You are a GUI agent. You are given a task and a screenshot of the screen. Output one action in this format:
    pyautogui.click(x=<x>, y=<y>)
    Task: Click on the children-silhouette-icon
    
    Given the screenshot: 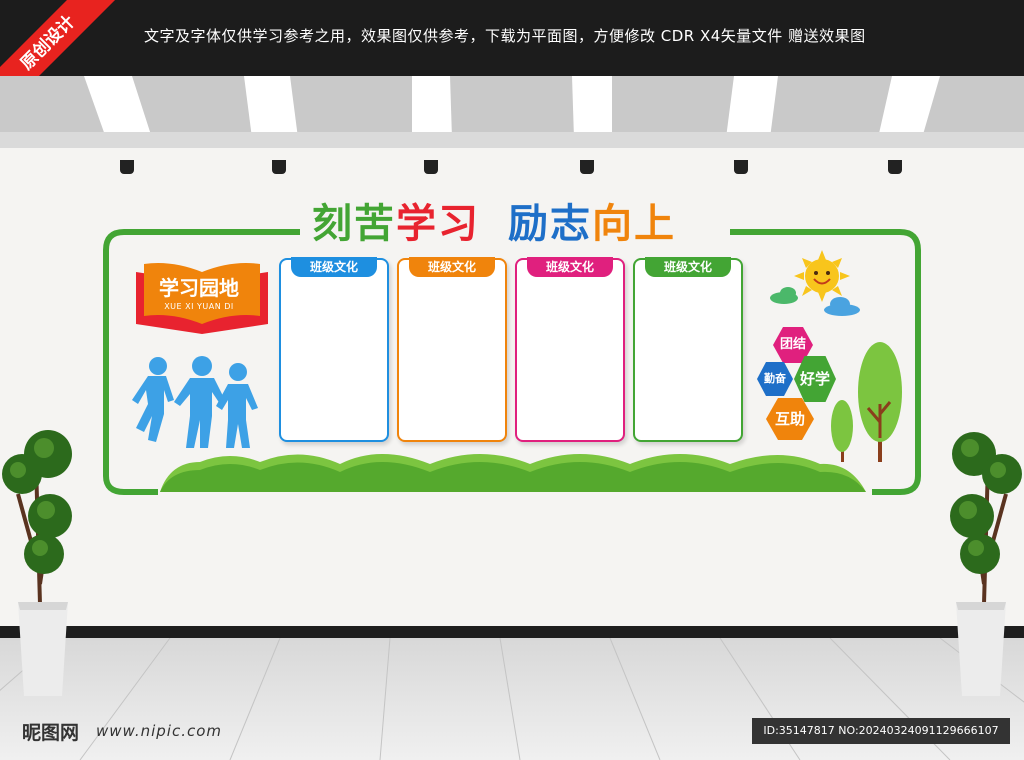 What is the action you would take?
    pyautogui.click(x=195, y=402)
    